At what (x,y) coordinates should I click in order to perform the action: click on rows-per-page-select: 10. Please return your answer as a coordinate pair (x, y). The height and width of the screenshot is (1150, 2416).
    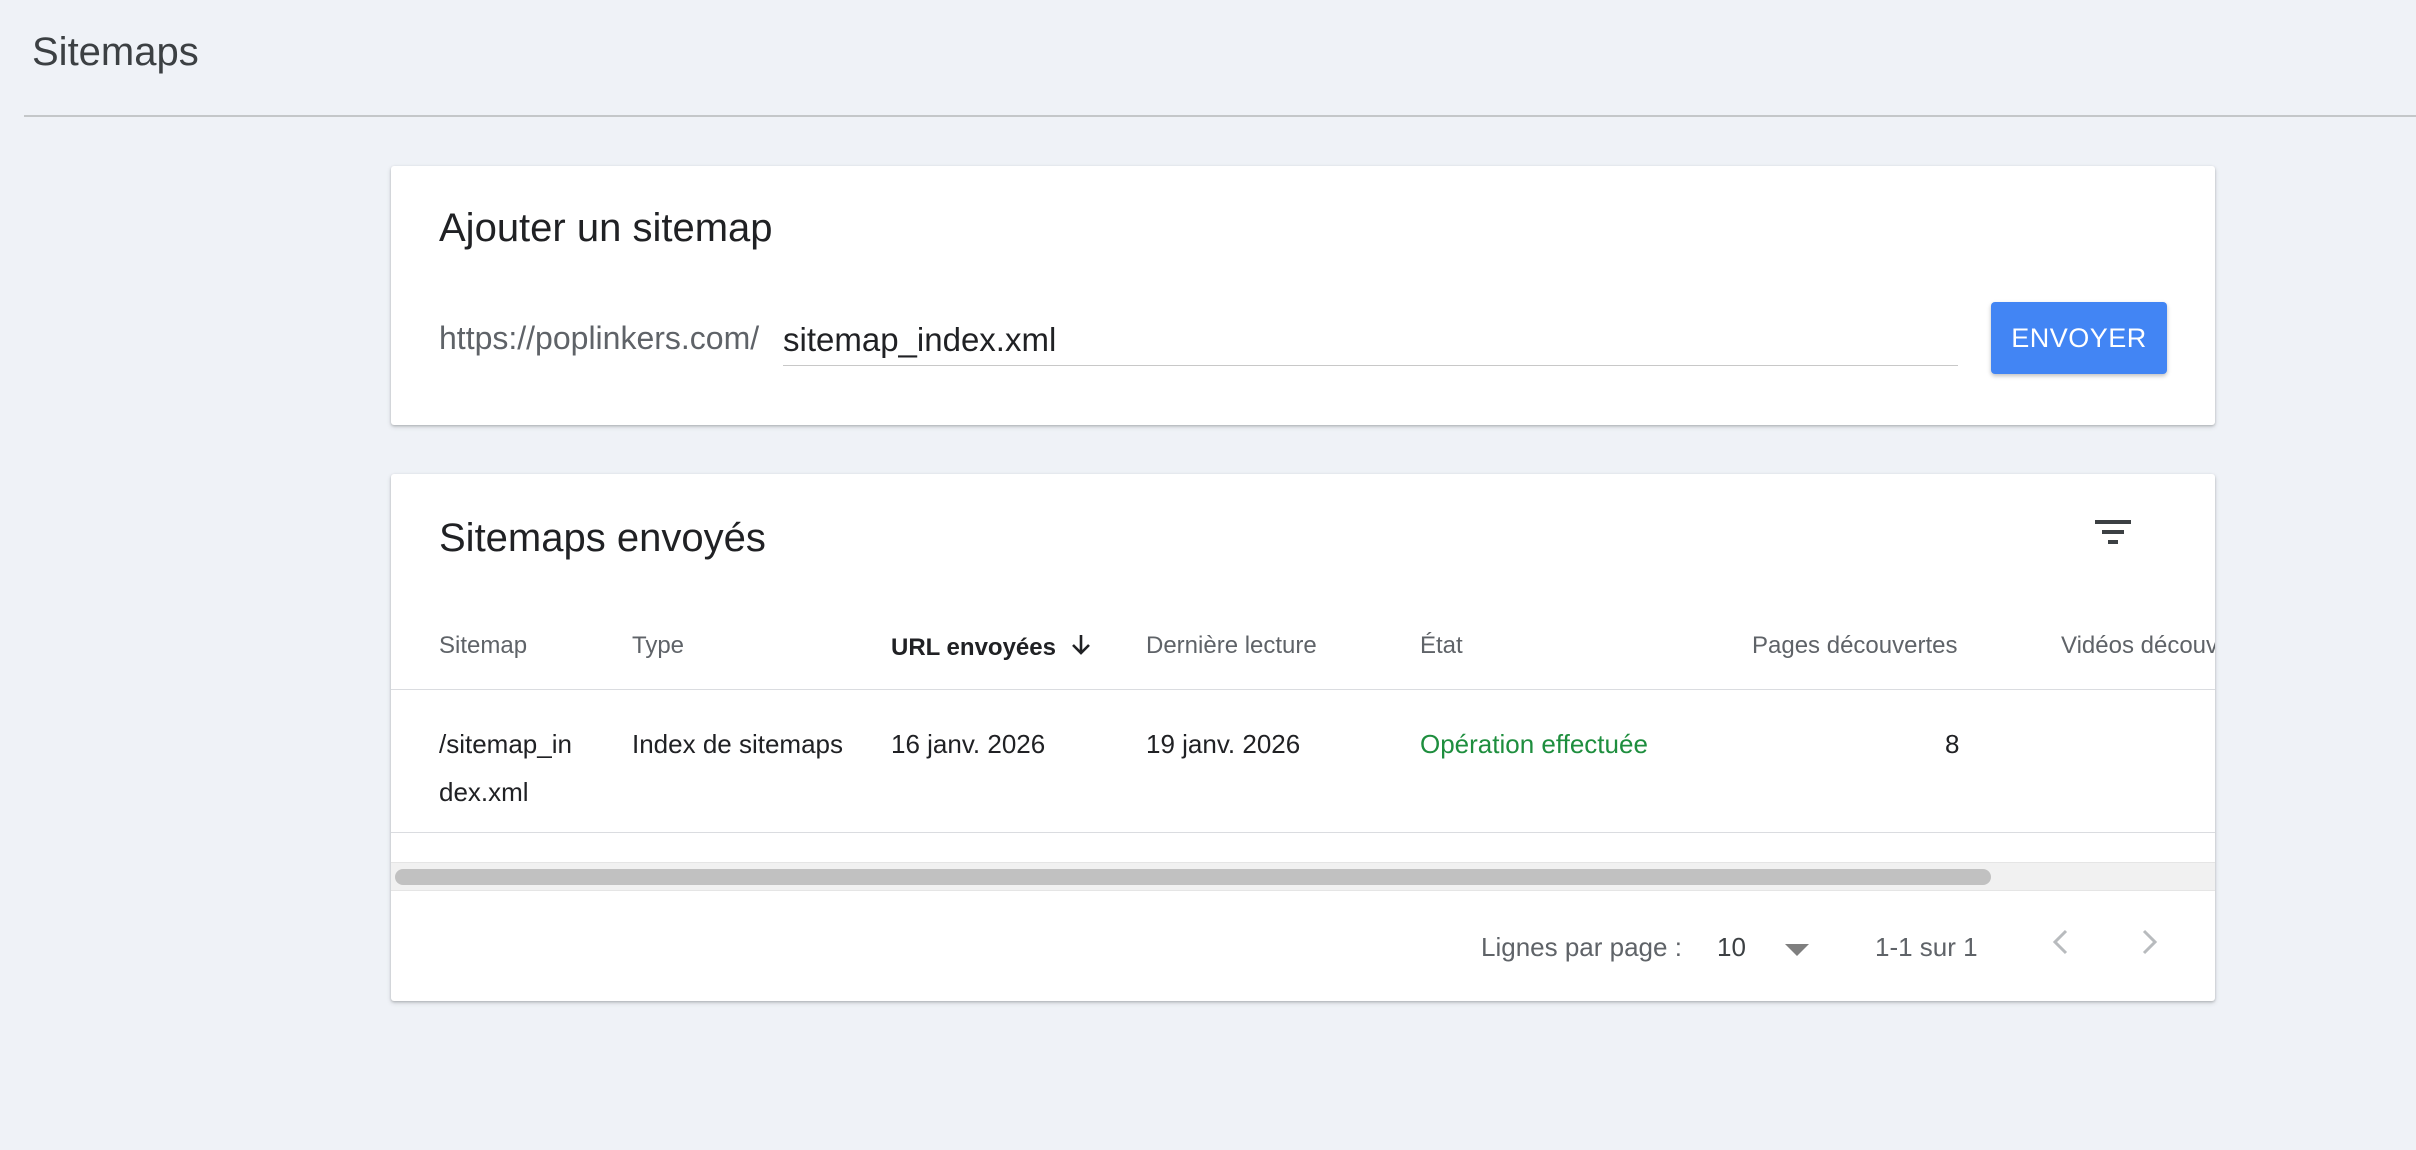
    Looking at the image, I should click on (1772, 947).